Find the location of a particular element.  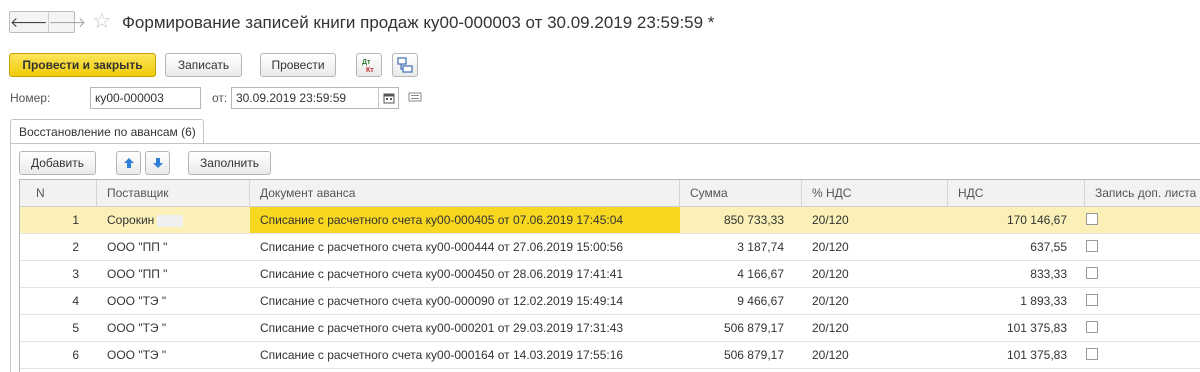

structure-button is located at coordinates (405, 65).